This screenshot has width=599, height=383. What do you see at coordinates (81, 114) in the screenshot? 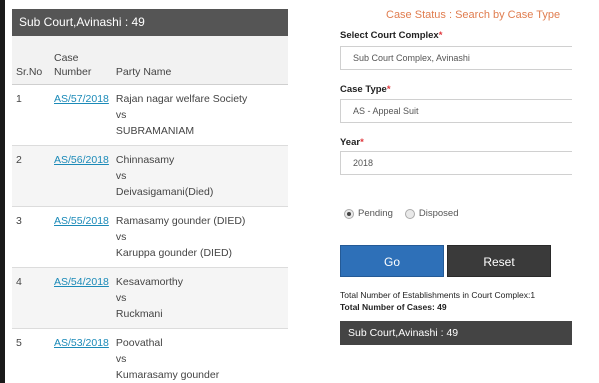
I see `row-case-number-cell: AS/57/2018` at bounding box center [81, 114].